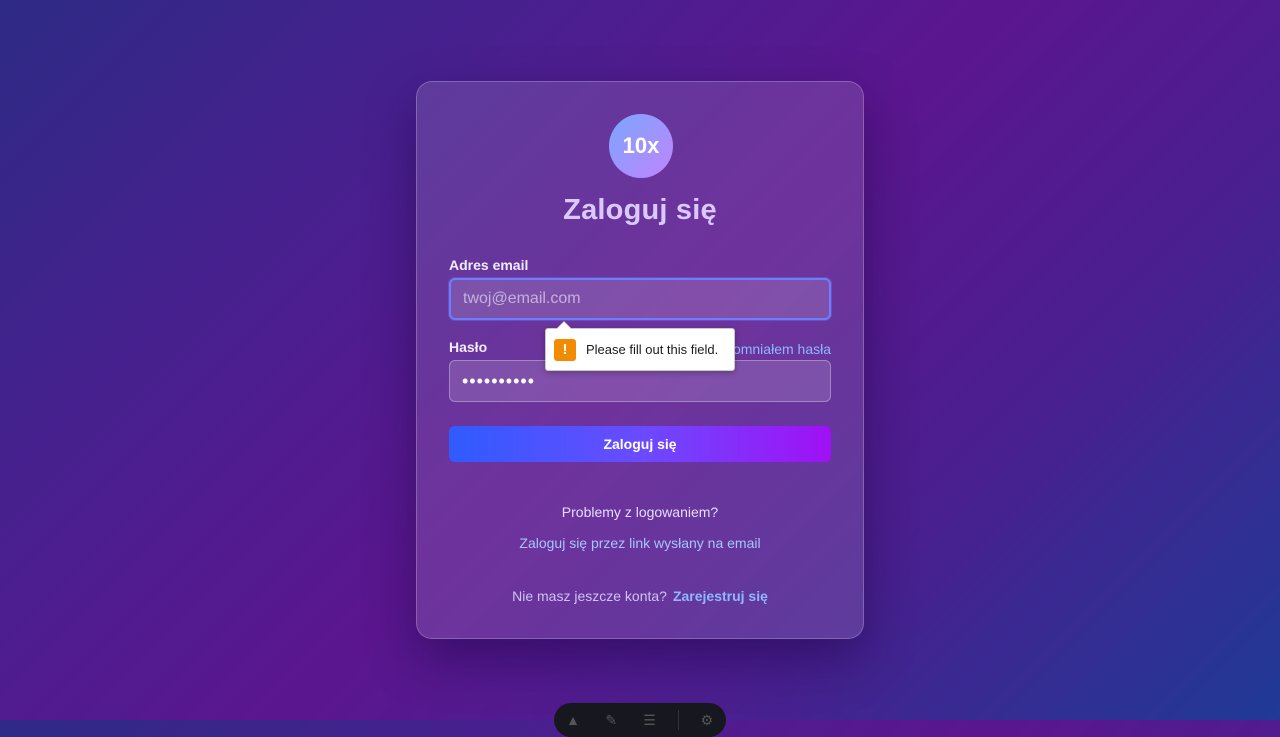 Image resolution: width=1280 pixels, height=737 pixels. I want to click on astro-icon: ▲, so click(573, 720).